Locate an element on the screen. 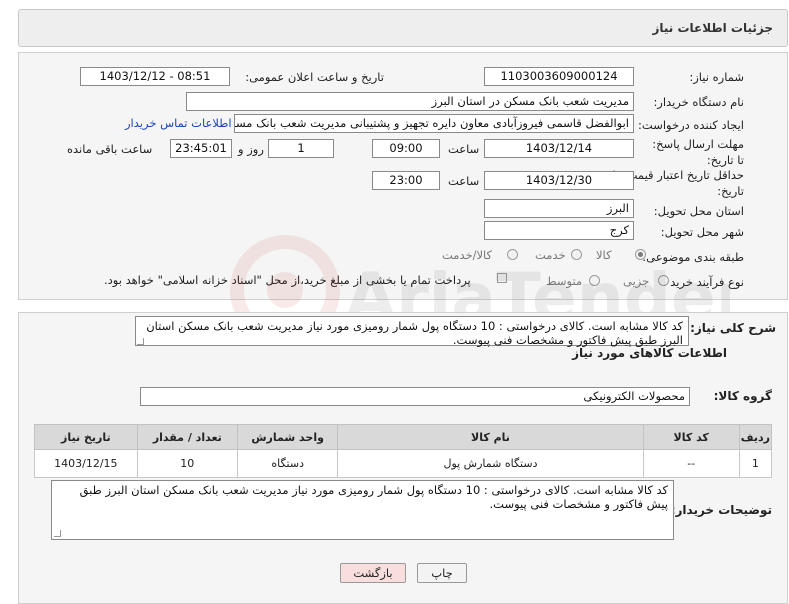  col-goods-name: نام کالا is located at coordinates (490, 437).